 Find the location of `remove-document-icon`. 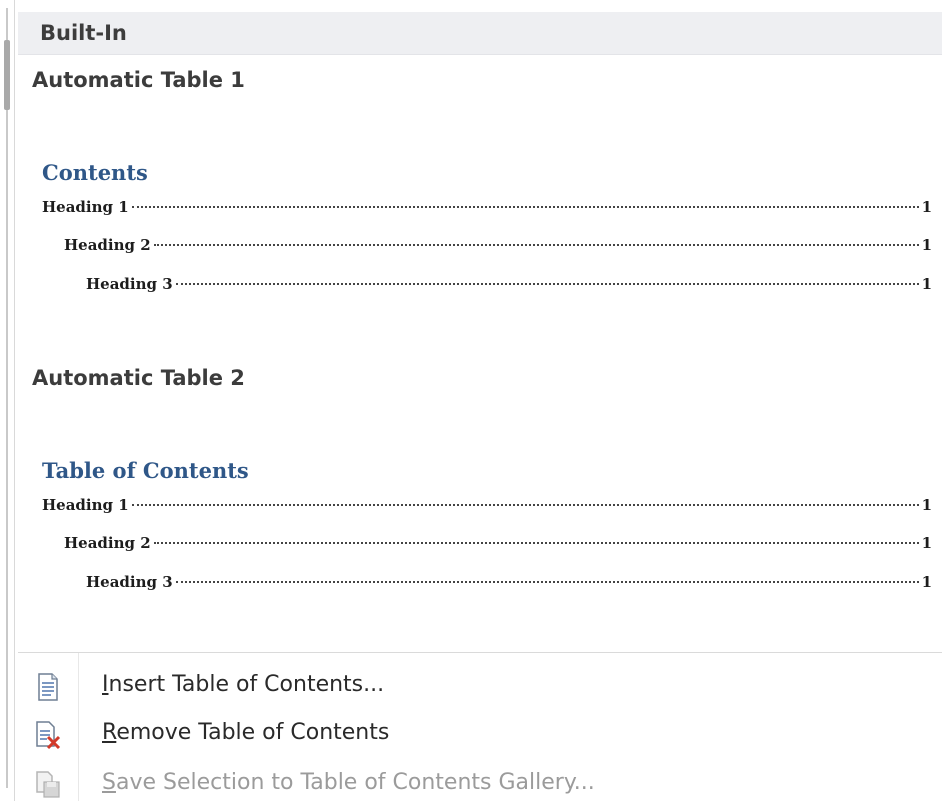

remove-document-icon is located at coordinates (48, 735).